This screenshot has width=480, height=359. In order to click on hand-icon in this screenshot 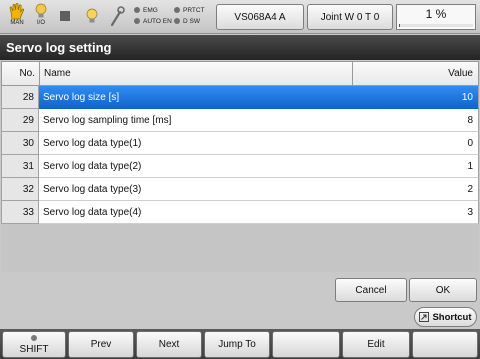, I will do `click(17, 11)`.